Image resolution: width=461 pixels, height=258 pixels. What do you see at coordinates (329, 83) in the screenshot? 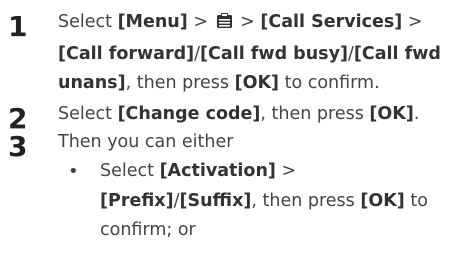
I see `text-to-confirm: to confirm.` at bounding box center [329, 83].